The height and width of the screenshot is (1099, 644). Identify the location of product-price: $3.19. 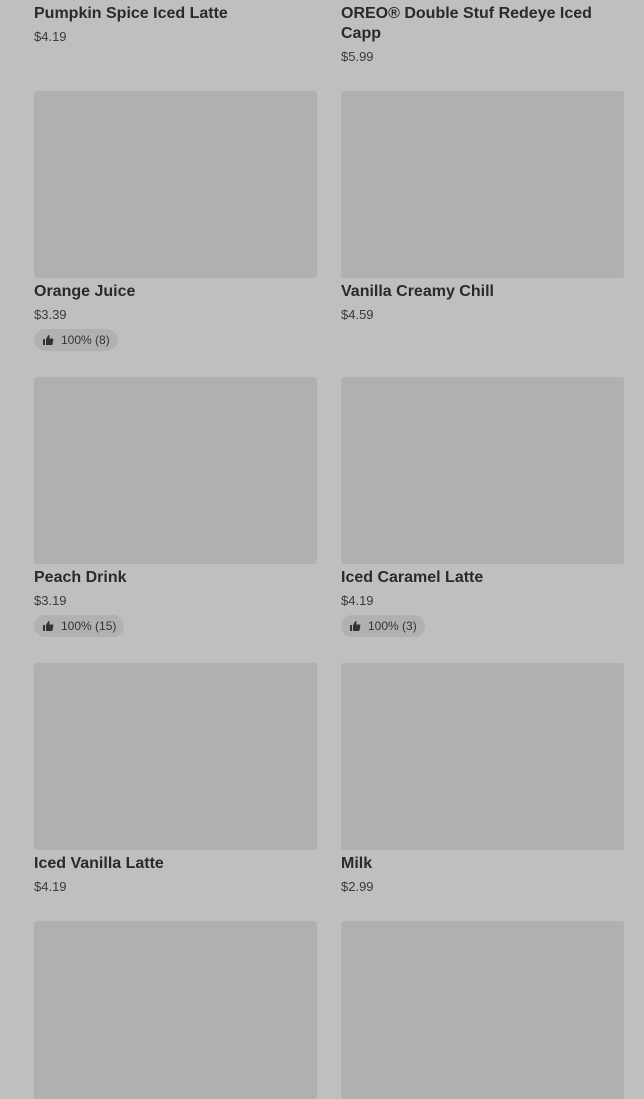
(50, 600).